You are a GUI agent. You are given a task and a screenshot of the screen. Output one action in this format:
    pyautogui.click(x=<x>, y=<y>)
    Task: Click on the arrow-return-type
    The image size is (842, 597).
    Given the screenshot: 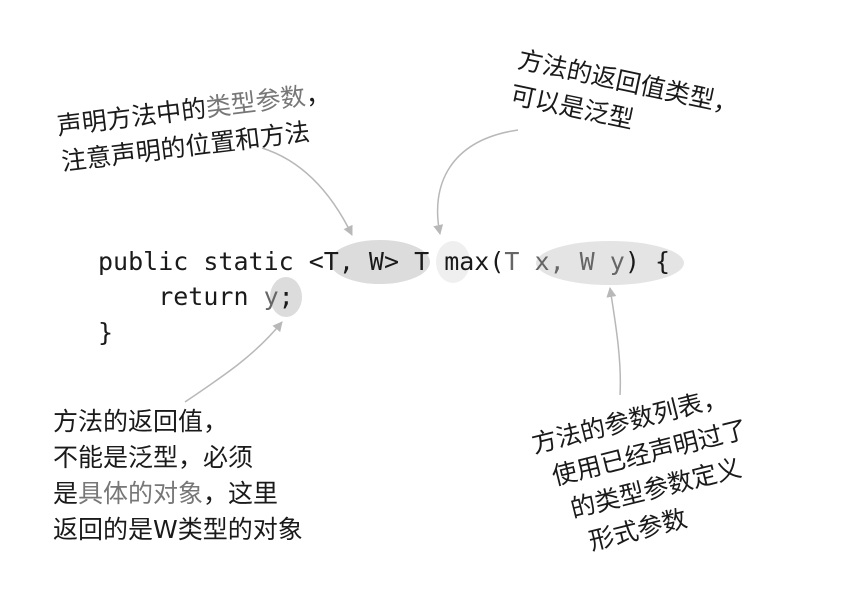 What is the action you would take?
    pyautogui.click(x=476, y=182)
    